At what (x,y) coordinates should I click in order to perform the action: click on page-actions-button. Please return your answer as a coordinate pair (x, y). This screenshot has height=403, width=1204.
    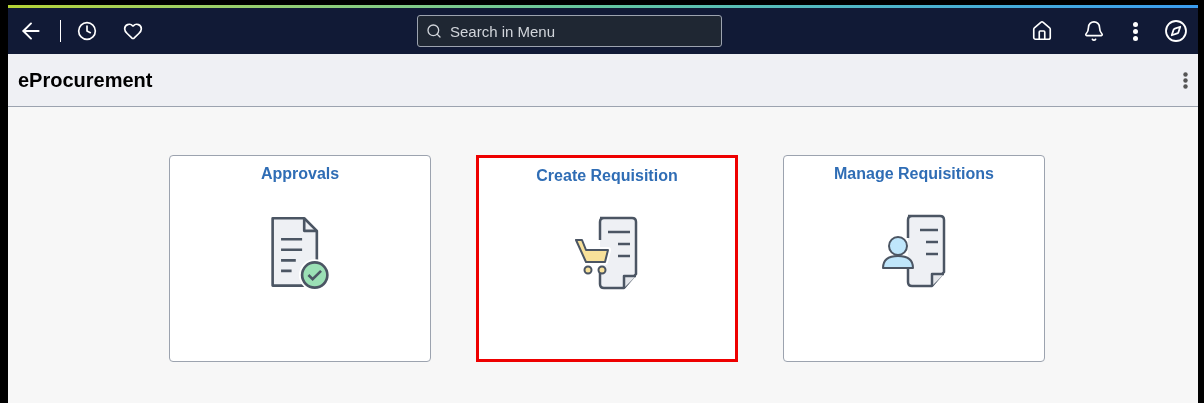
    Looking at the image, I should click on (1185, 80).